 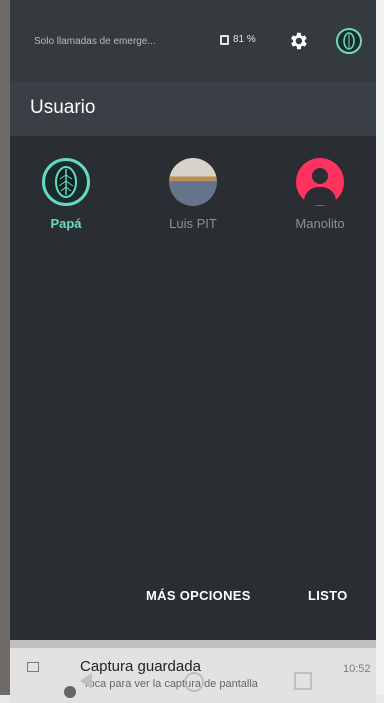 What do you see at coordinates (193, 223) in the screenshot?
I see `user-name: Luis PIT` at bounding box center [193, 223].